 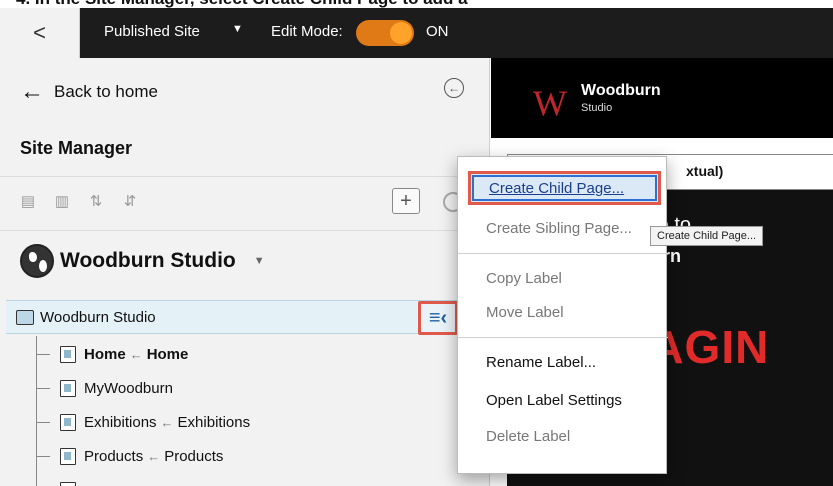 What do you see at coordinates (136, 354) in the screenshot?
I see `tree-item-label: Home ← Home` at bounding box center [136, 354].